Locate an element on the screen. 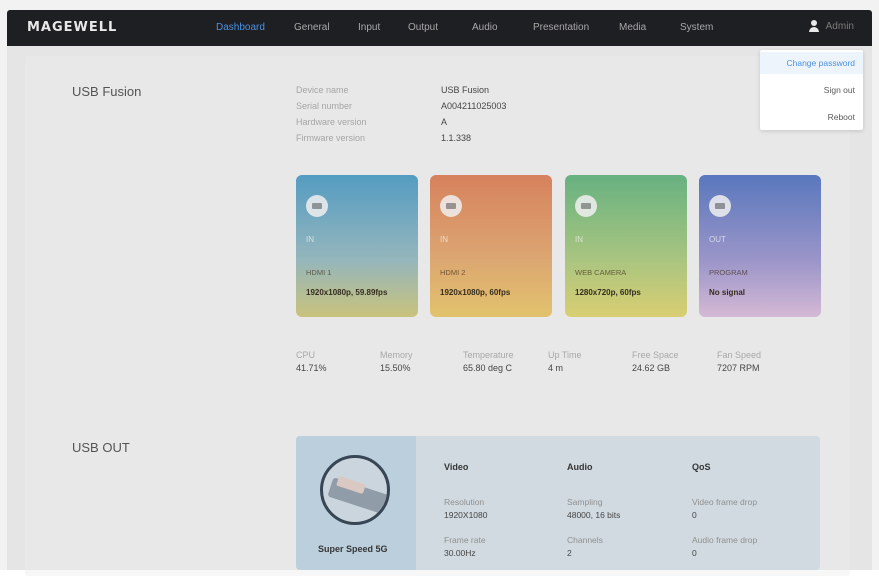 The width and height of the screenshot is (879, 576). nav-presentation: Presentation is located at coordinates (561, 27).